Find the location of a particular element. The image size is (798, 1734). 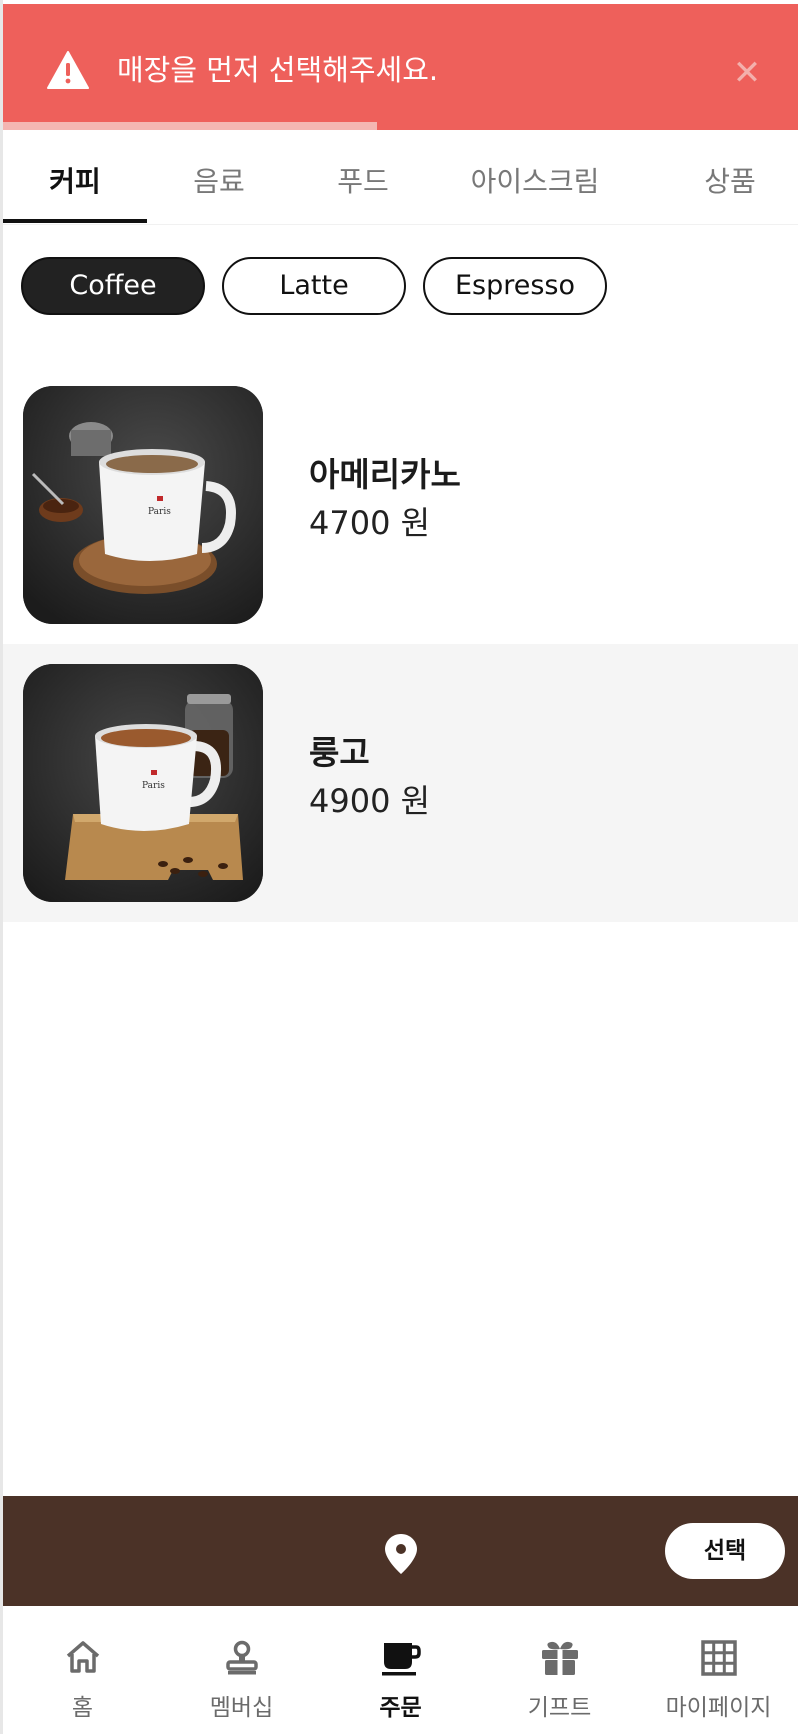

toast-message: 매장을 먼저 선택해주세요. is located at coordinates (278, 70).